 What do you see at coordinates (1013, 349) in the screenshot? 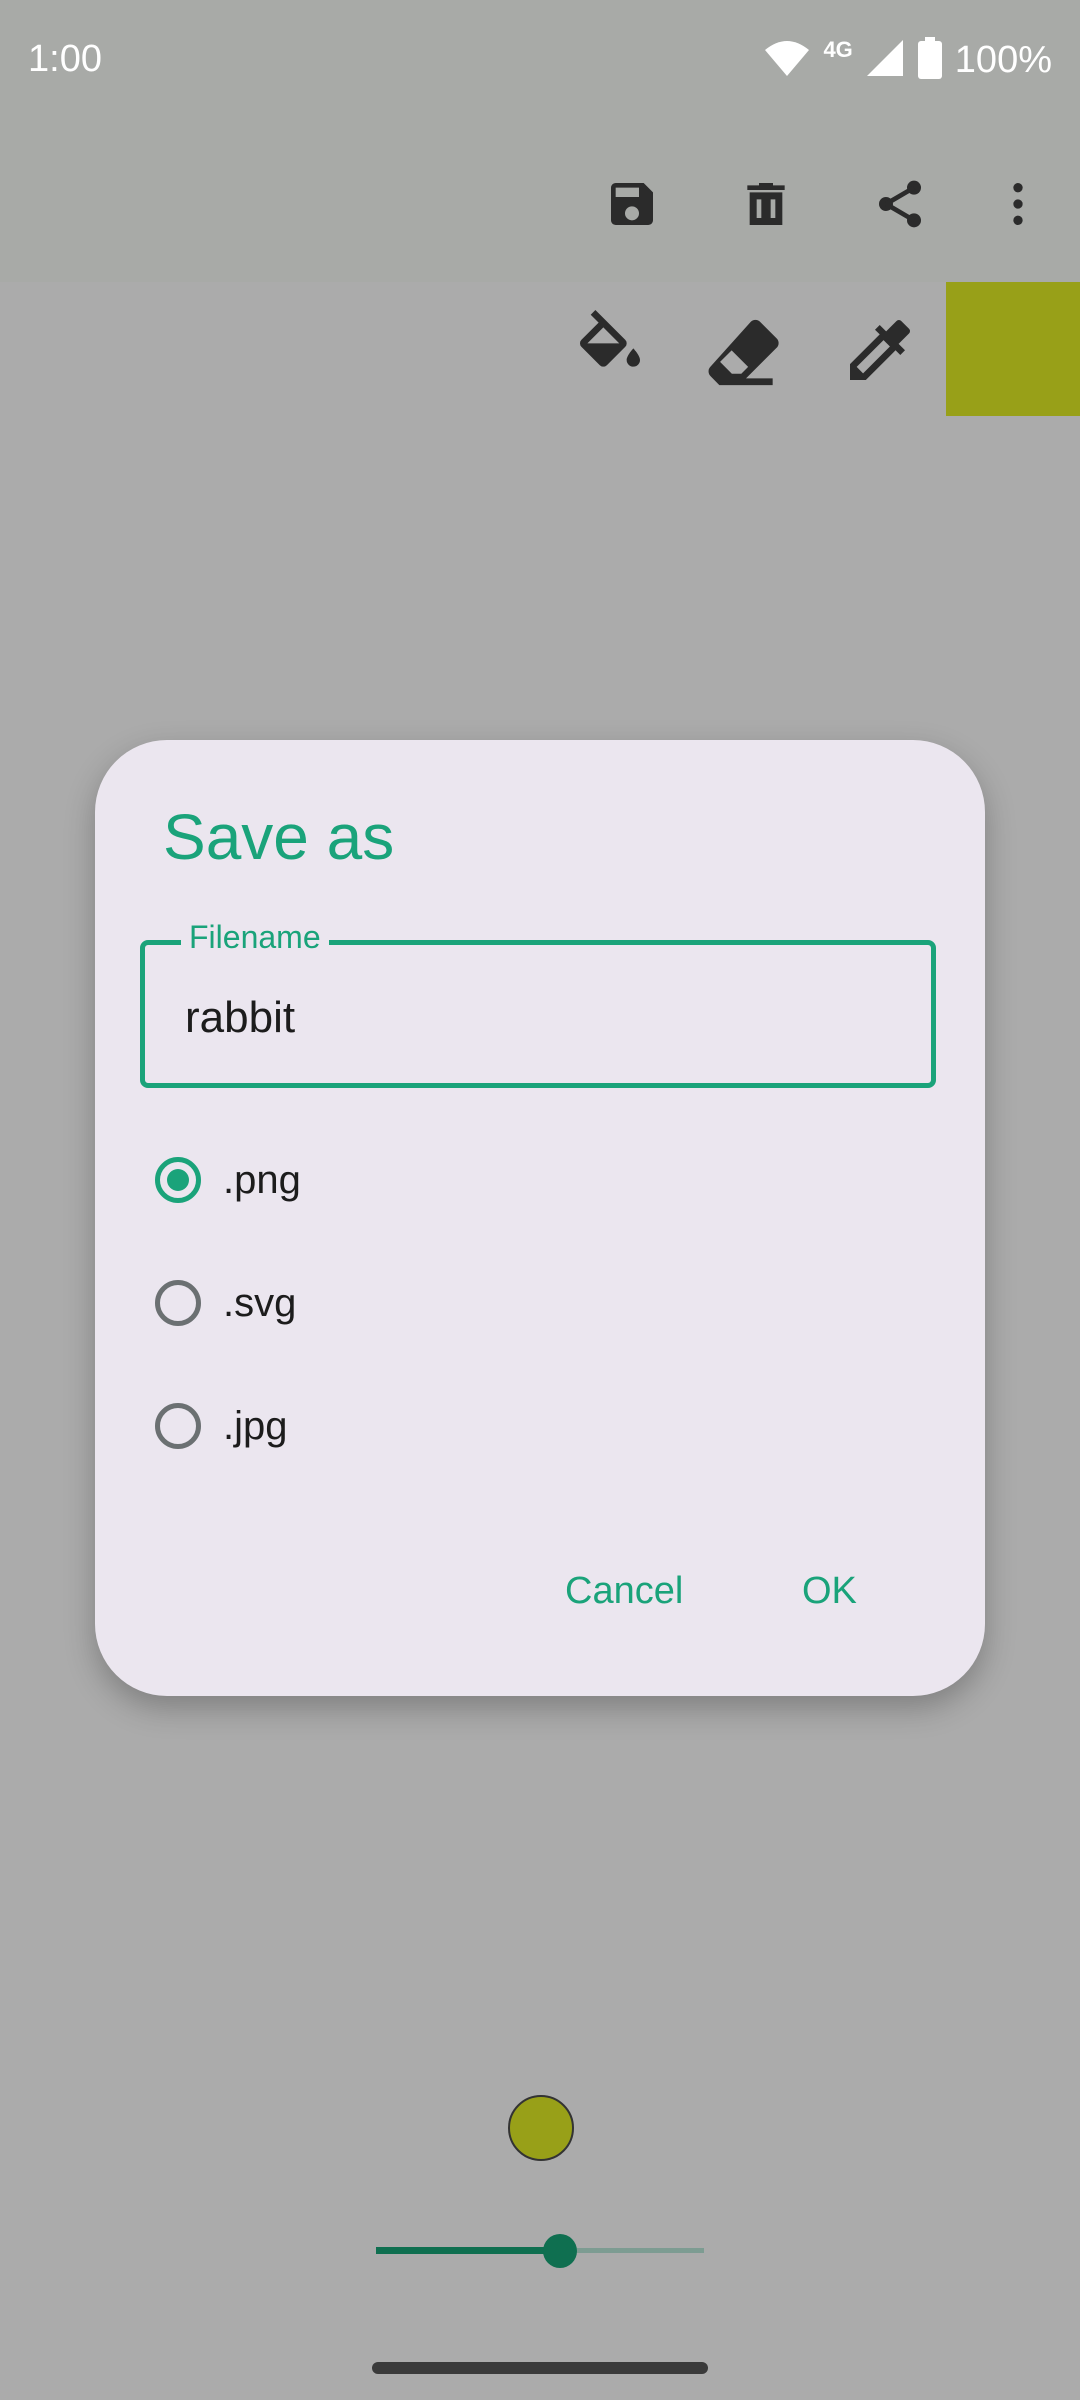
I see `current-color-swatch` at bounding box center [1013, 349].